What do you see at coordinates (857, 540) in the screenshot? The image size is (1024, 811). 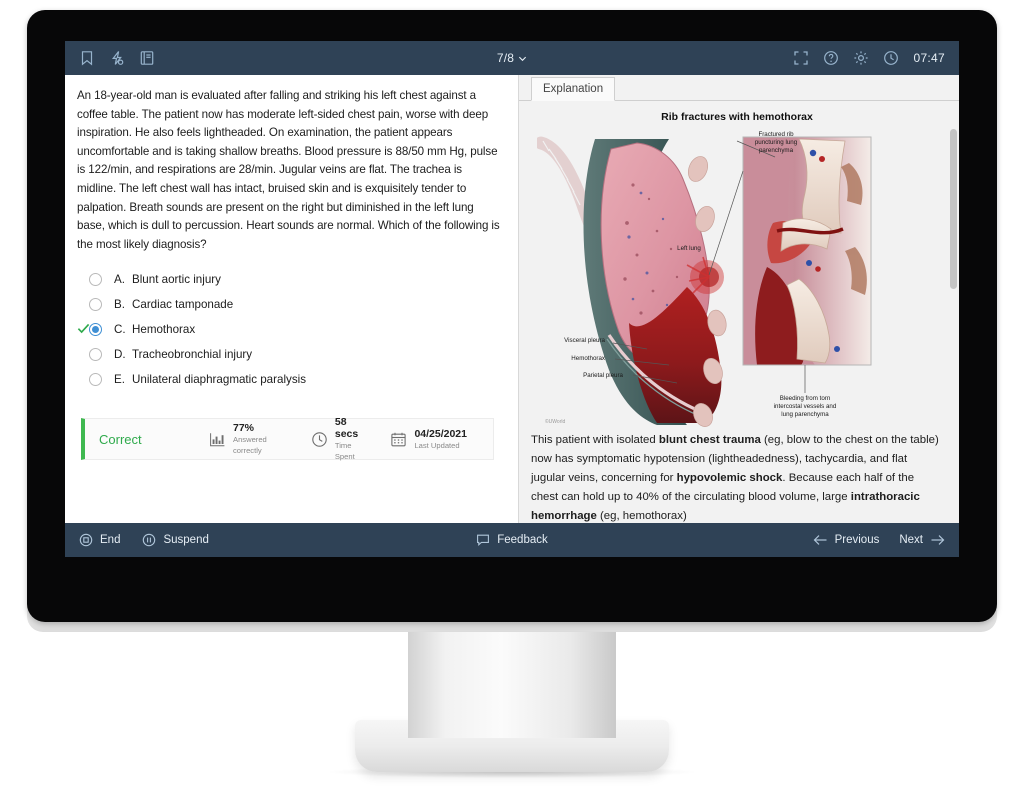 I see `previous-label: Previous` at bounding box center [857, 540].